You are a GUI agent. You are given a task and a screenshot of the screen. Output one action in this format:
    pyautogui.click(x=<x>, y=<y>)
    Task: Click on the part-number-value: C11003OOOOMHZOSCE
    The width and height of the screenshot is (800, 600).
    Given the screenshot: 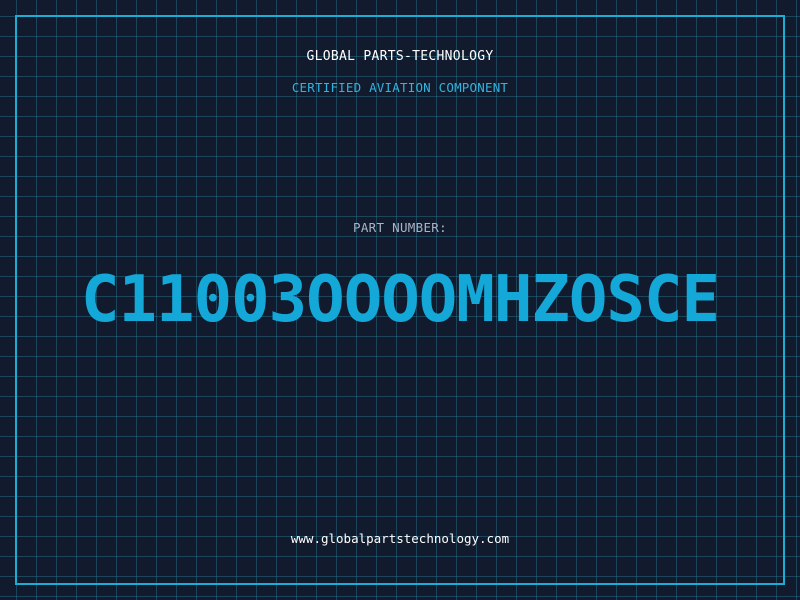 What is the action you would take?
    pyautogui.click(x=400, y=300)
    